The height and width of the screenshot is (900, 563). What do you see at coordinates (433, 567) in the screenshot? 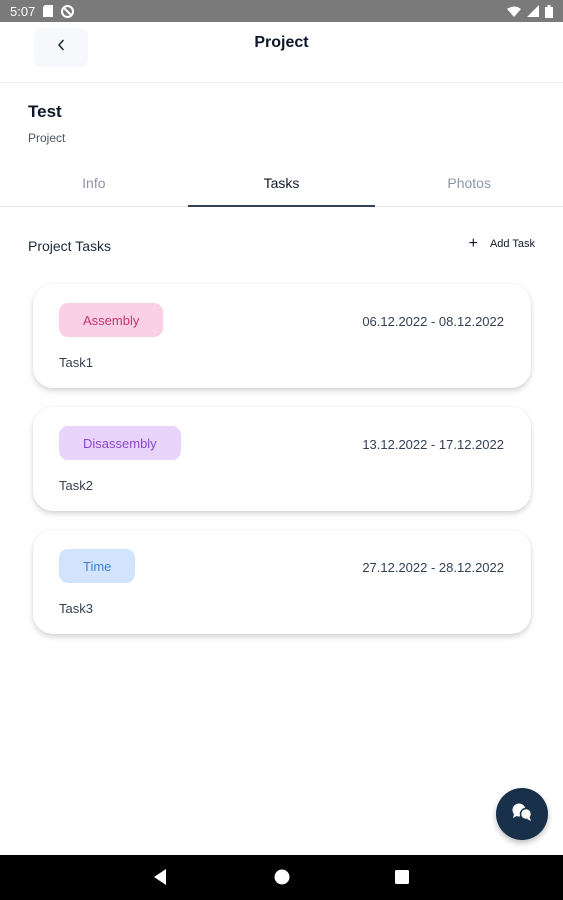
I see `task-date-range: 27.12.2022 - 28.12.2022` at bounding box center [433, 567].